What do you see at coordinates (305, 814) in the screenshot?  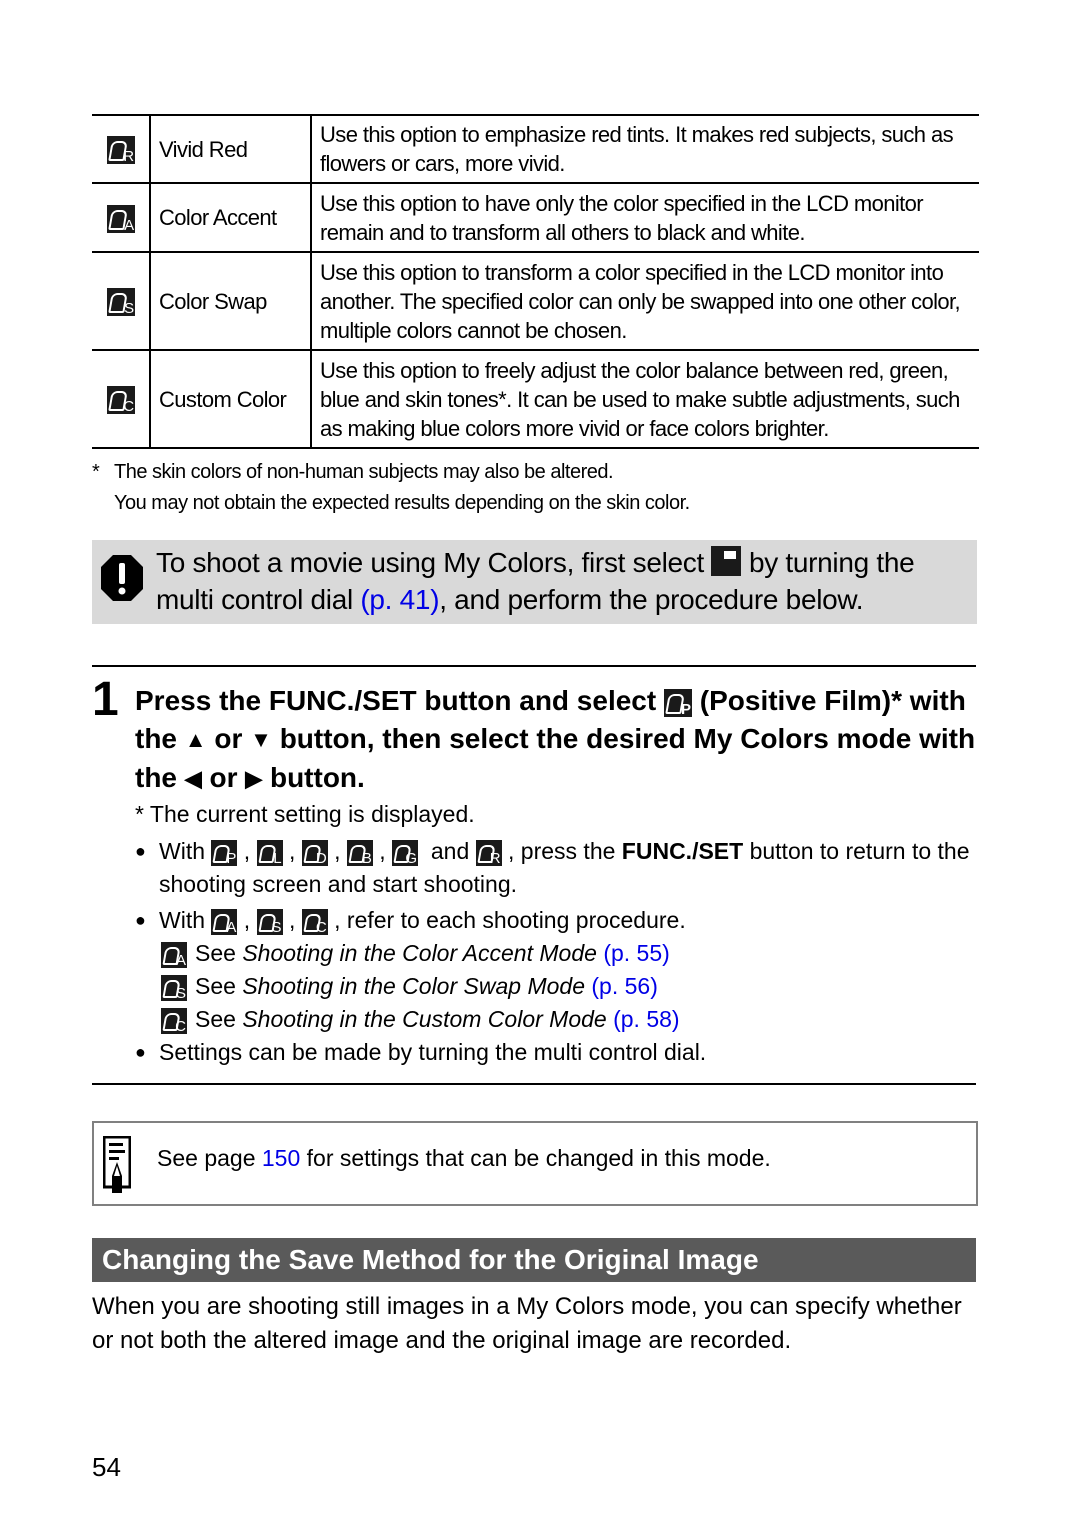 I see `step-note: * The current setting is displayed.` at bounding box center [305, 814].